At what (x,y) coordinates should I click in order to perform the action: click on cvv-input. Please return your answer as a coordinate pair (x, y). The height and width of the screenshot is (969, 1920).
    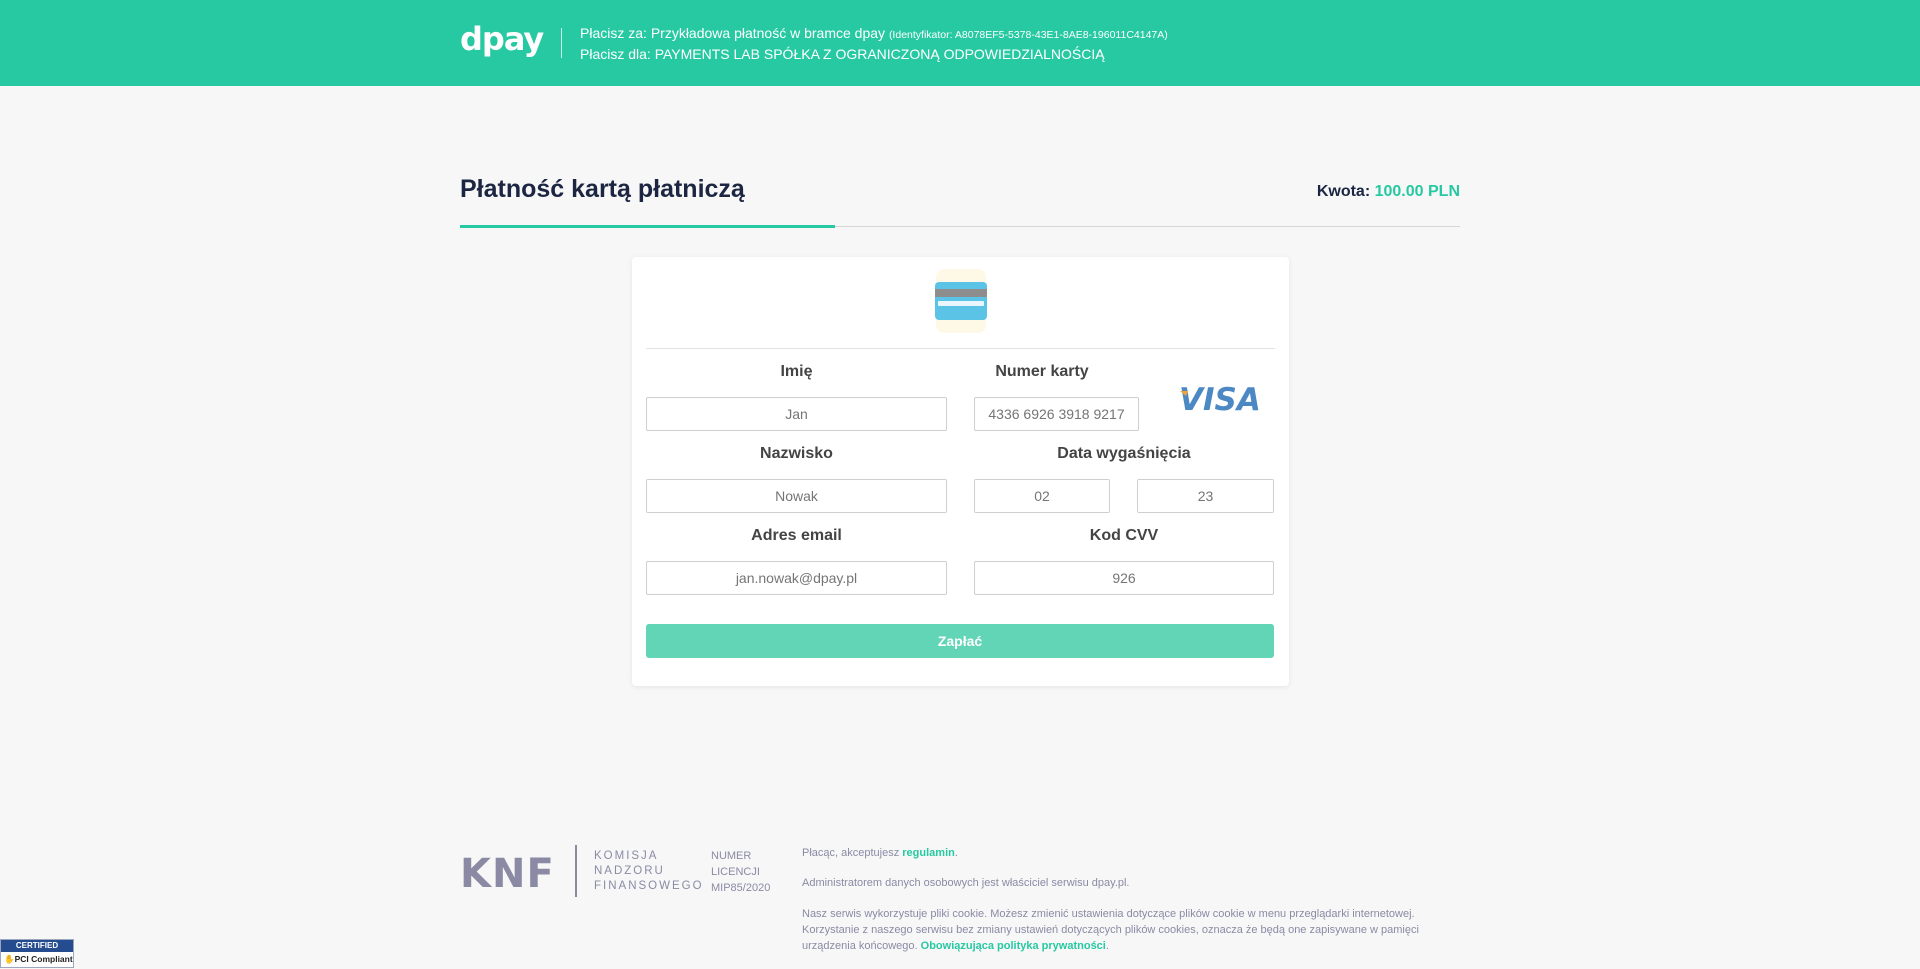
    Looking at the image, I should click on (1124, 578).